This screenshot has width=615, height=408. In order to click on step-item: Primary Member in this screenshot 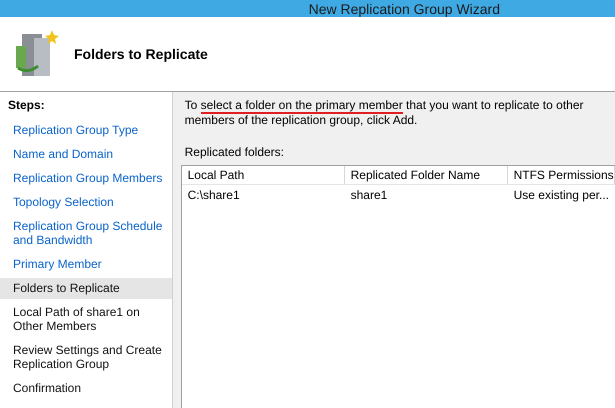, I will do `click(86, 264)`.